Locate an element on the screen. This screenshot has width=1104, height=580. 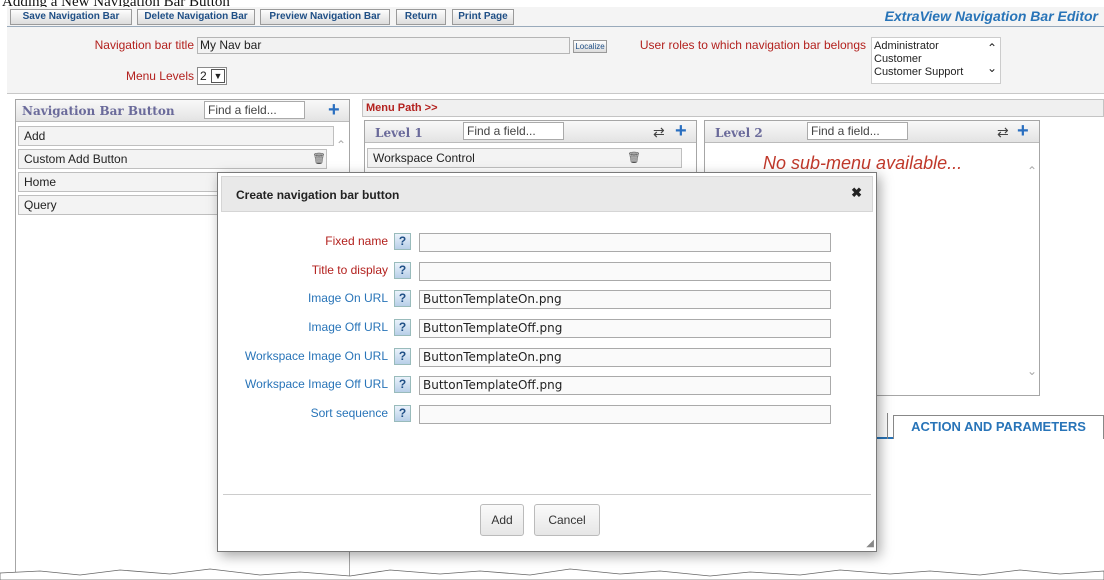
dialog-title: Create navigation bar button is located at coordinates (318, 195).